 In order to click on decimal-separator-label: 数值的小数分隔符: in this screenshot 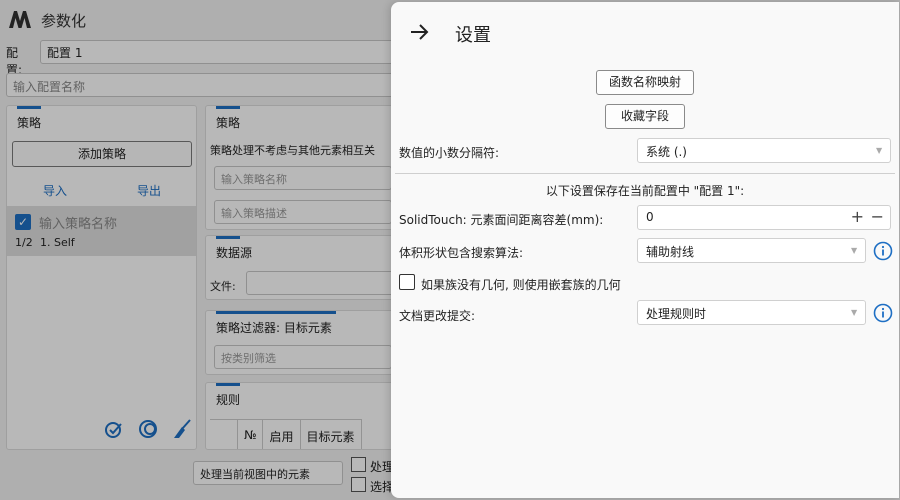, I will do `click(449, 153)`.